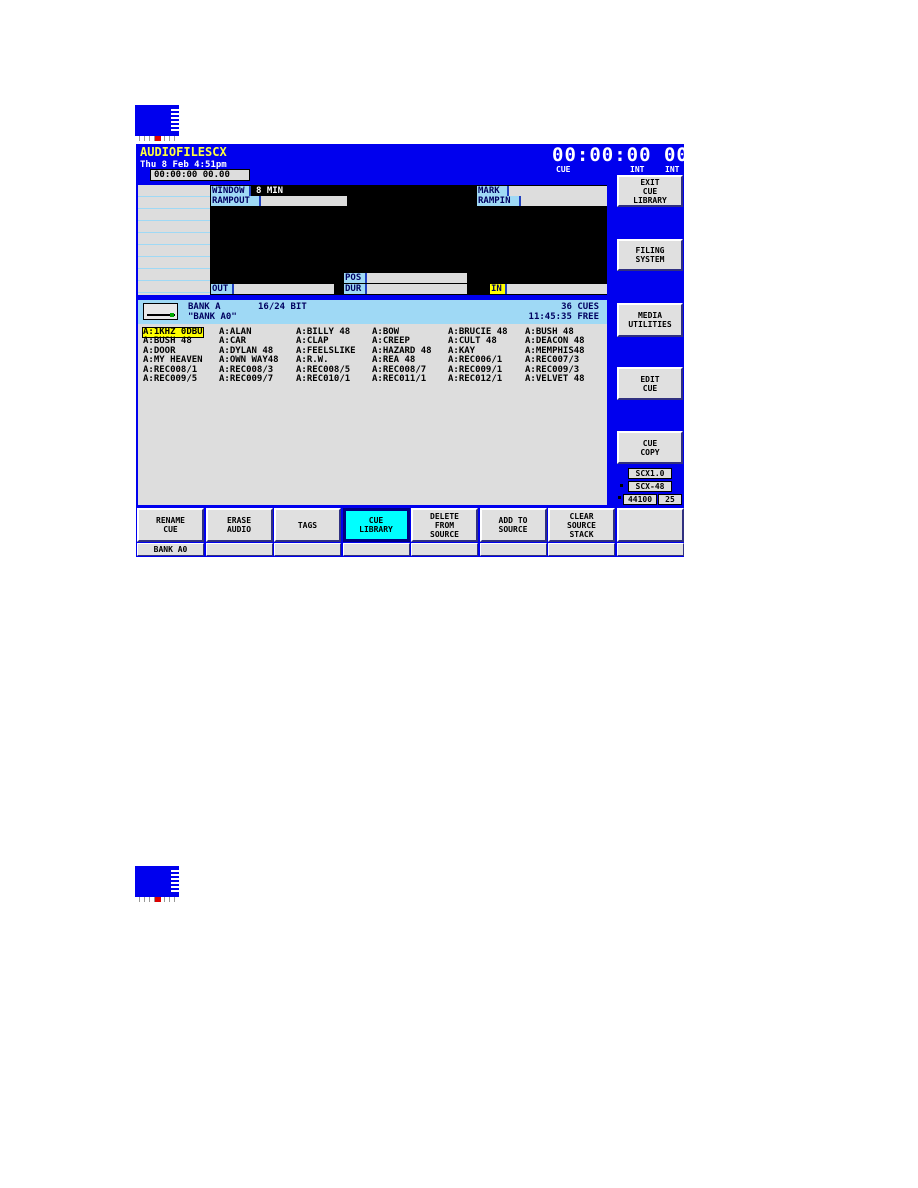 The width and height of the screenshot is (918, 1188). I want to click on in-value, so click(557, 289).